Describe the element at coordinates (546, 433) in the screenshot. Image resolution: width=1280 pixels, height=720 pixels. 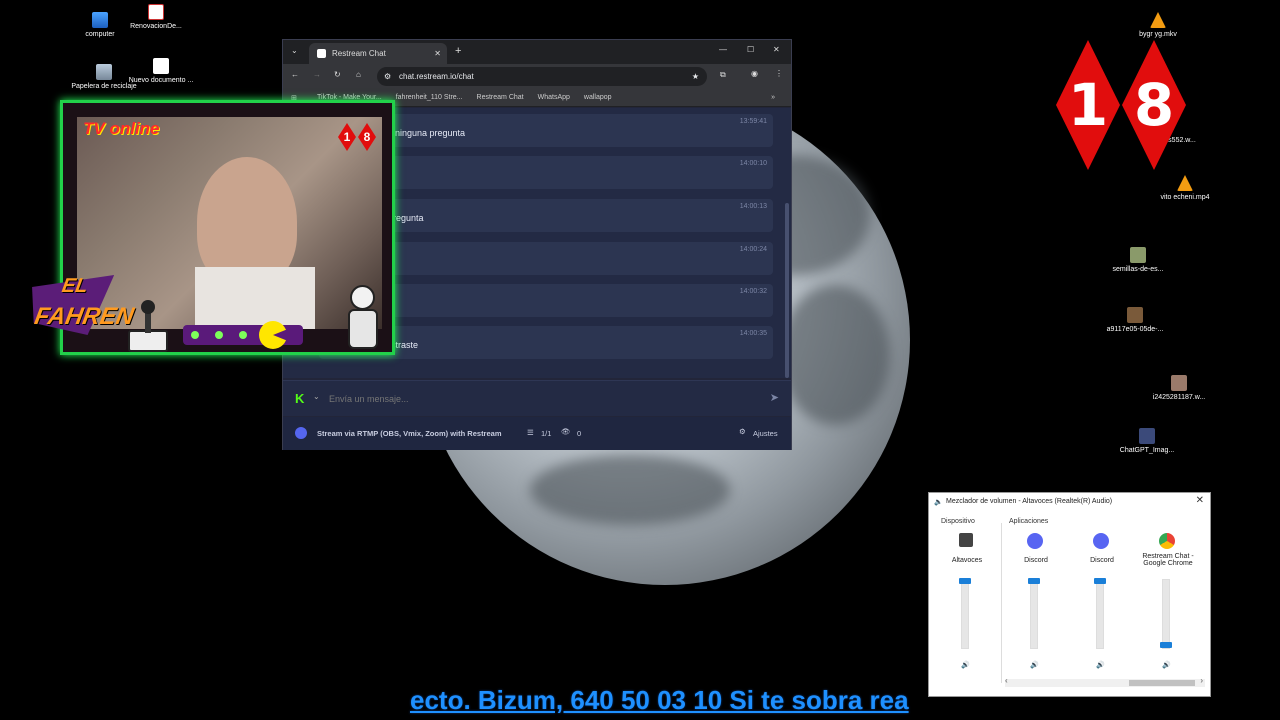
I see `connections-count: 1/1` at that location.